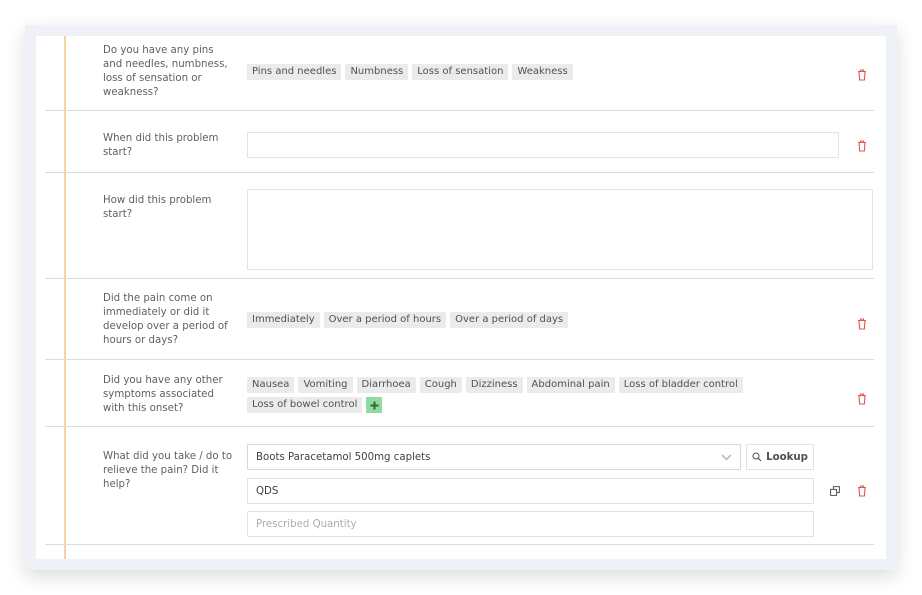 The image size is (922, 595). What do you see at coordinates (560, 229) in the screenshot?
I see `how-started-textarea` at bounding box center [560, 229].